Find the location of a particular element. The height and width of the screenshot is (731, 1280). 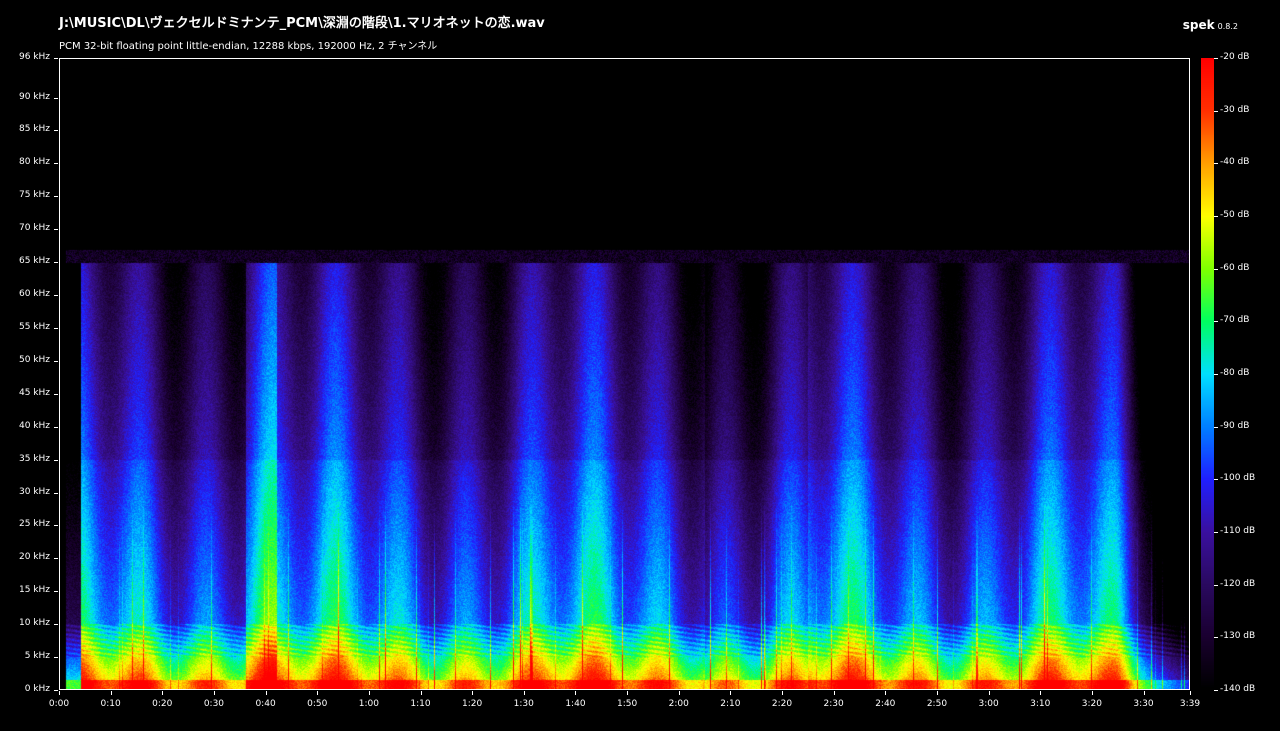

y-tick-label: 25 kHz is located at coordinates (34, 524).